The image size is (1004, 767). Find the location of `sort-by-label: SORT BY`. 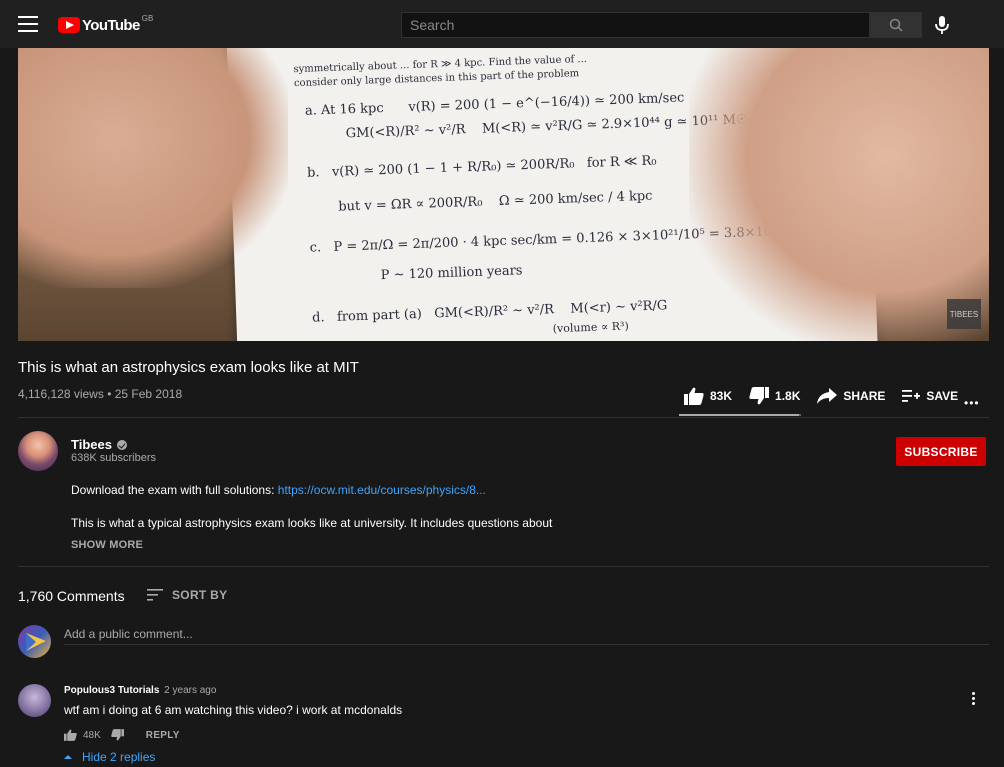

sort-by-label: SORT BY is located at coordinates (200, 595).